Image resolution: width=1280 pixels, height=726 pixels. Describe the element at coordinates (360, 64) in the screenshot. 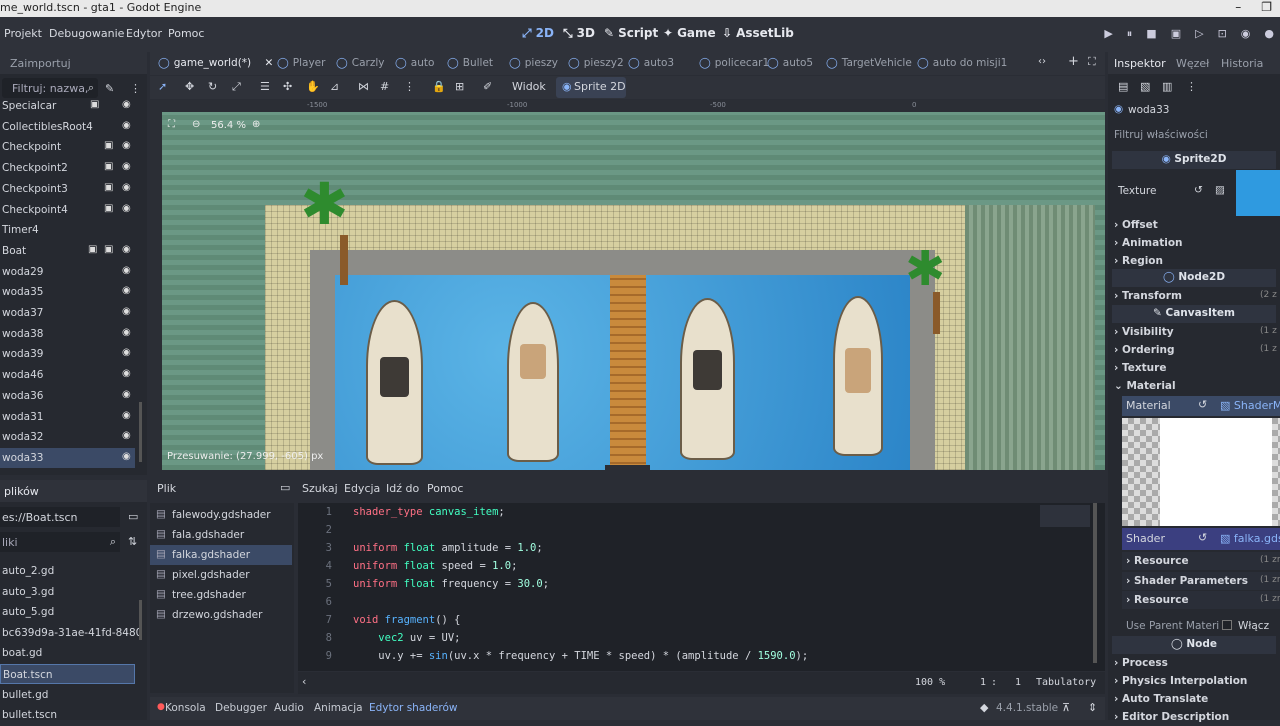

I see `scene-tab: ◯ Carzly` at that location.